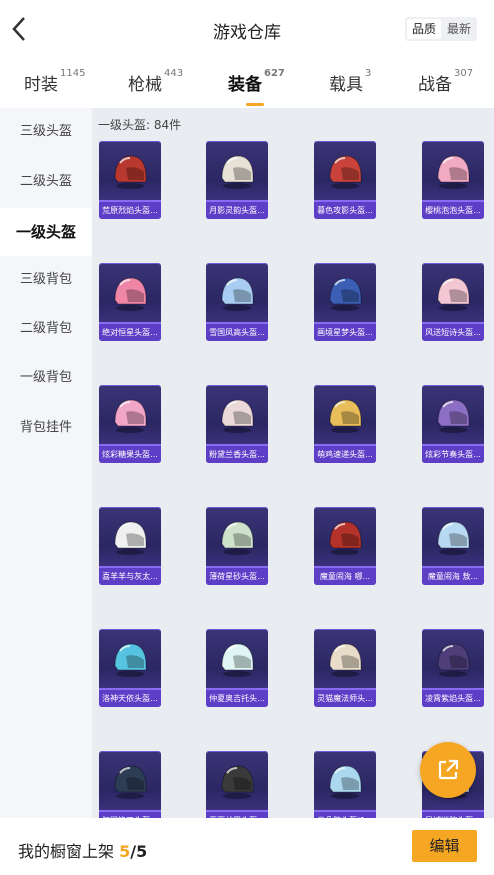 Image resolution: width=494 pixels, height=875 pixels. I want to click on sidebar-item-level3-helmet: 三级头盔, so click(46, 132).